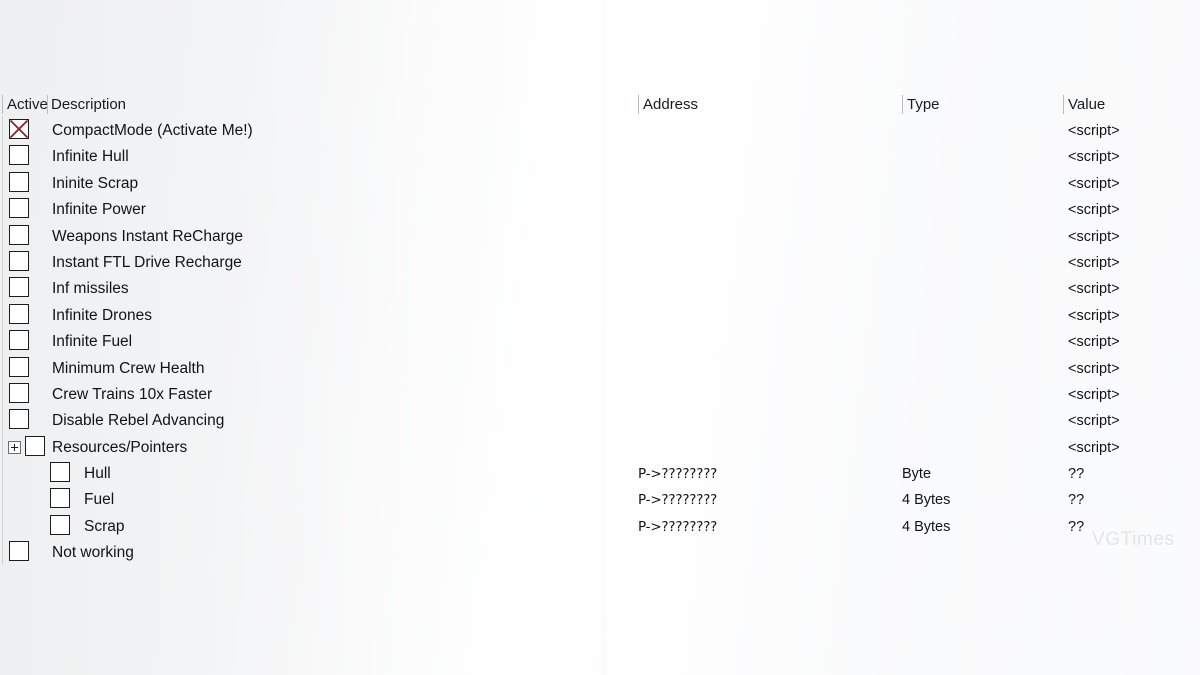 The height and width of the screenshot is (675, 1200). I want to click on row-description: Scrap, so click(104, 526).